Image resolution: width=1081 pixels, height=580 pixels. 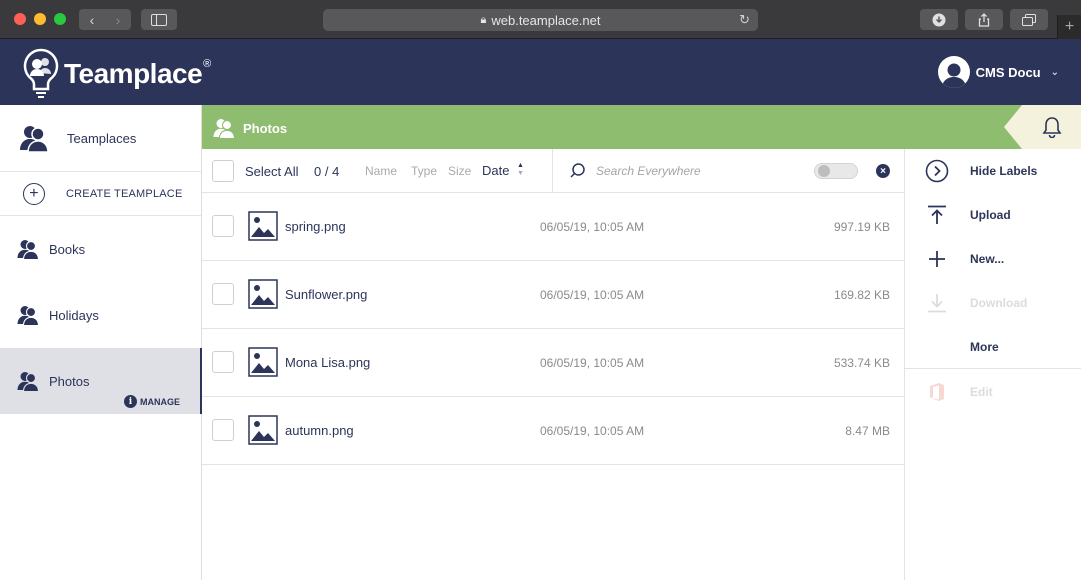 I want to click on sort-type-button: Type, so click(x=424, y=171).